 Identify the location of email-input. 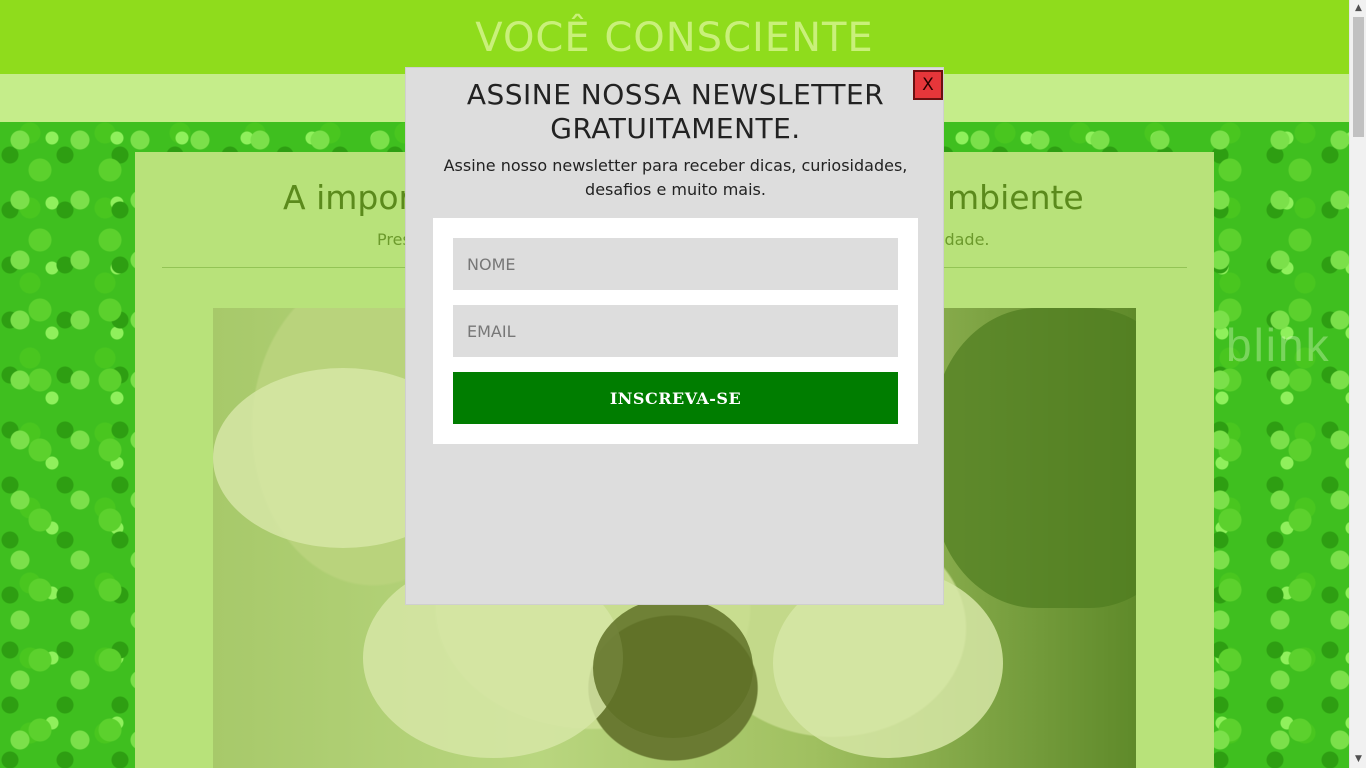
(675, 331).